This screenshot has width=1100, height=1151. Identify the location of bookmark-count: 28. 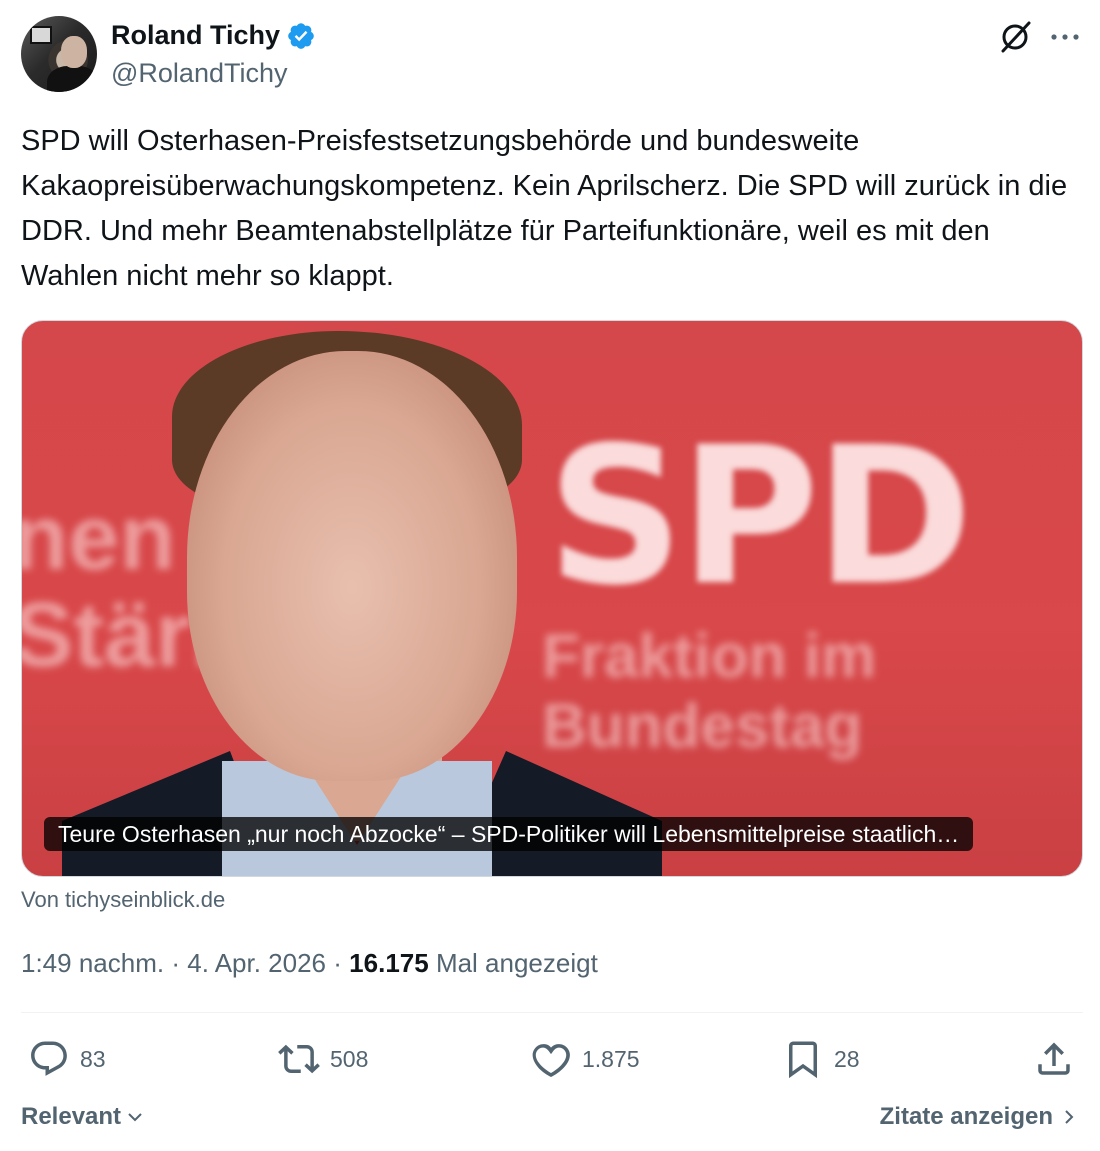
(847, 1058).